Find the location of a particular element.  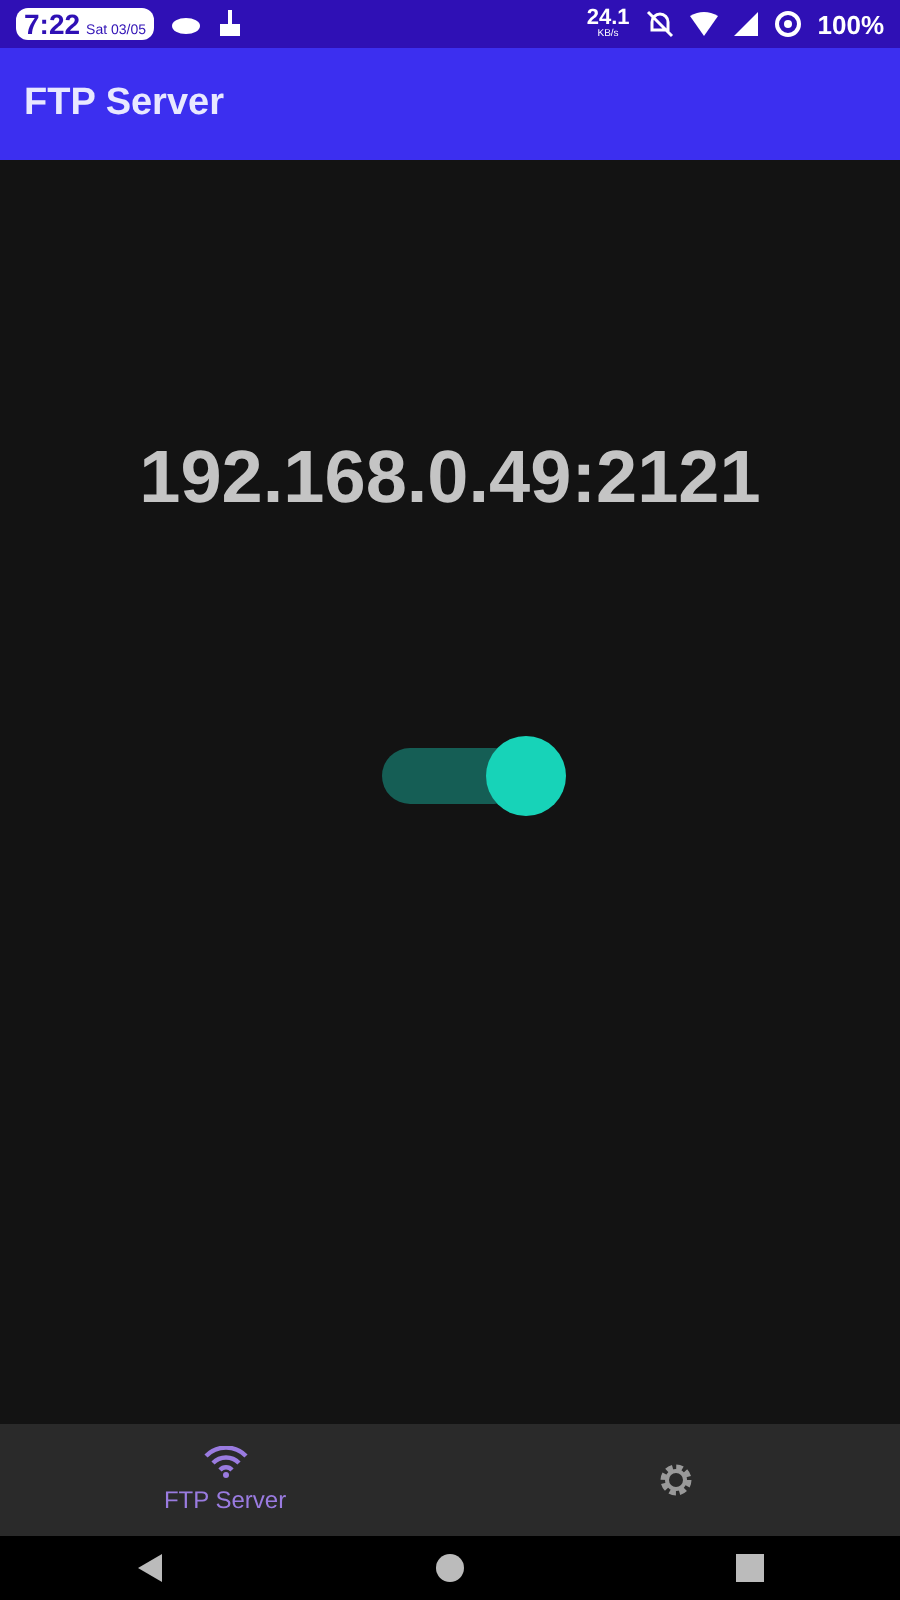

nav-tab: FTP Server is located at coordinates (225, 1480).